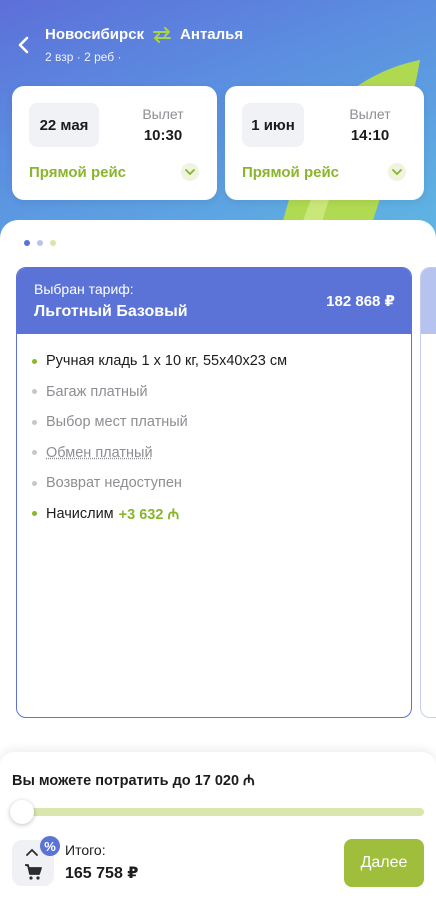  Describe the element at coordinates (99, 453) in the screenshot. I see `feature-text: Обмен платный` at that location.